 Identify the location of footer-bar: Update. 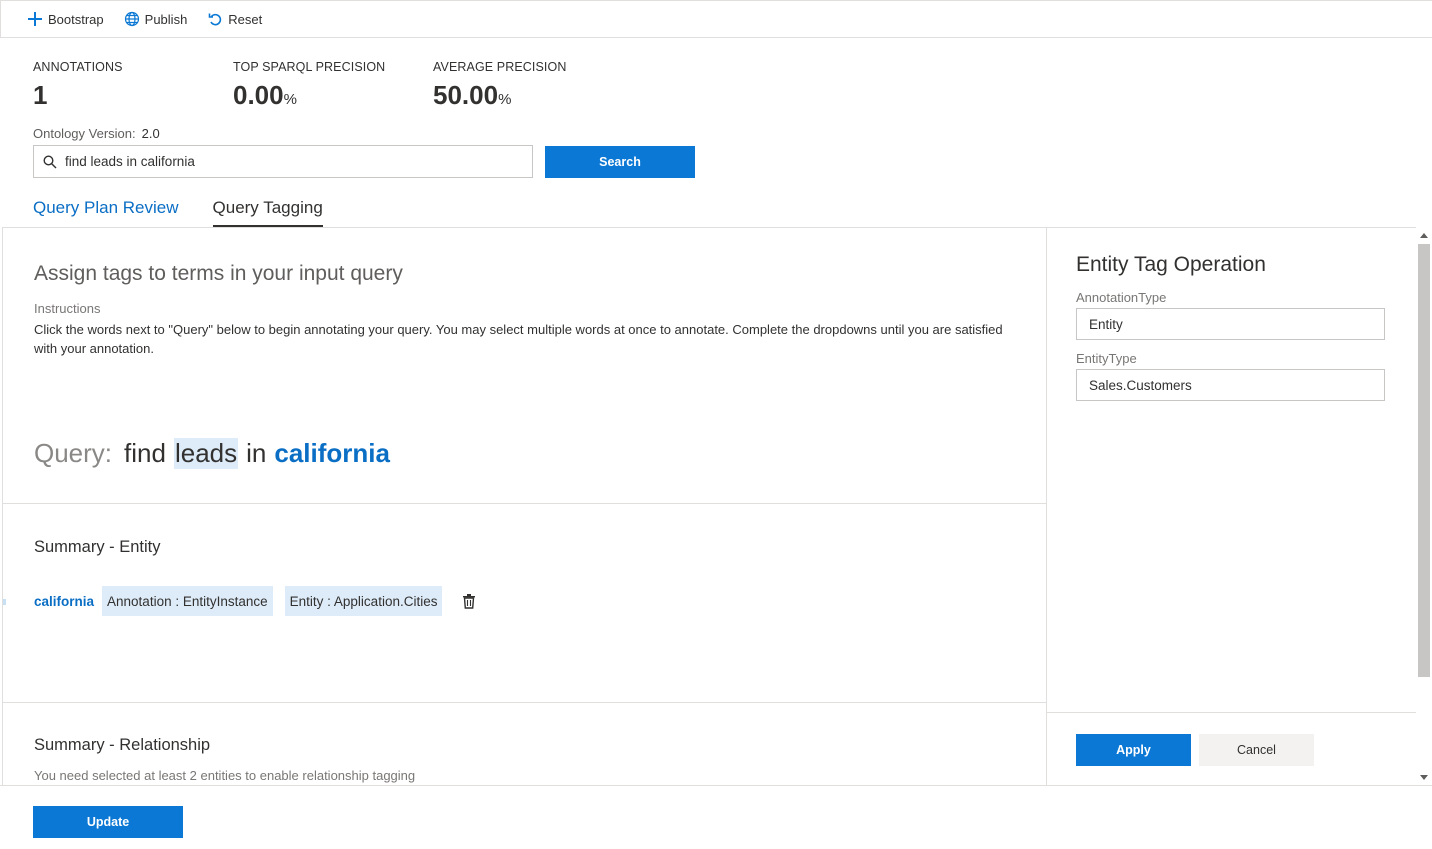
(716, 817).